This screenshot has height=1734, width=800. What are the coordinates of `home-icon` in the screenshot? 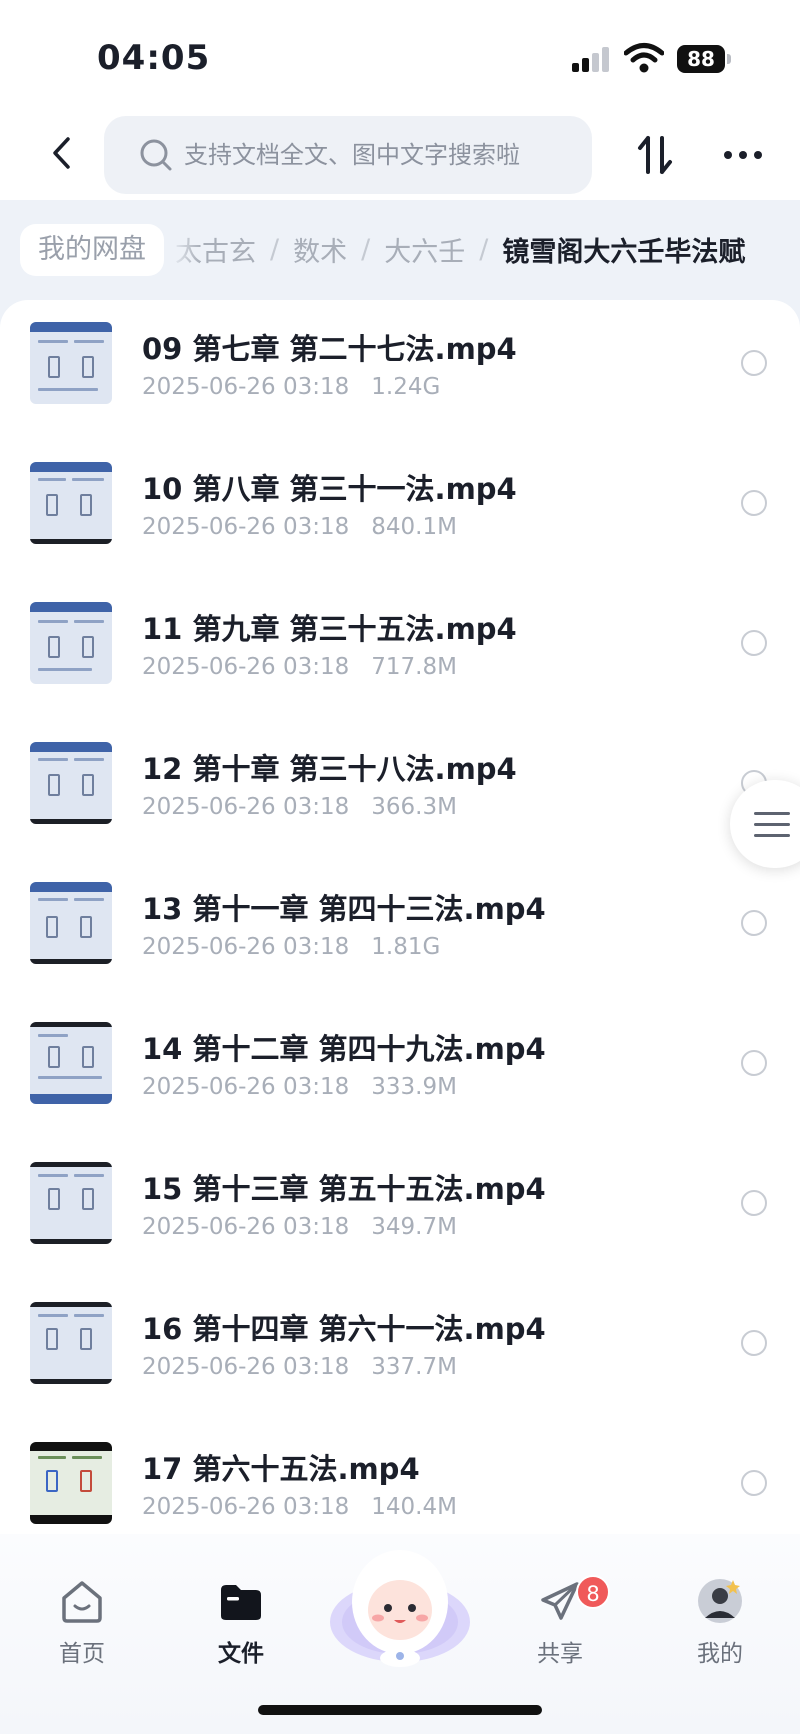 It's located at (82, 1602).